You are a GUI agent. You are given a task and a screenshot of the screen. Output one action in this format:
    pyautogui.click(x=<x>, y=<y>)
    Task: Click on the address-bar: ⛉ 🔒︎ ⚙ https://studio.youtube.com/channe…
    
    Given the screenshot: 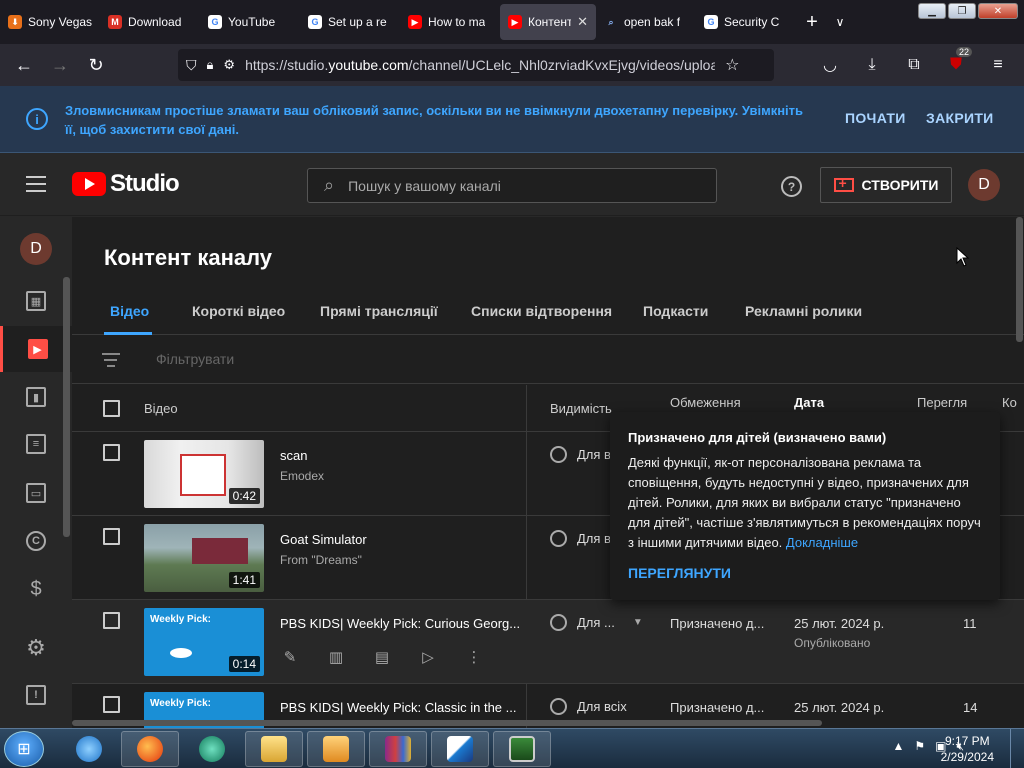 What is the action you would take?
    pyautogui.click(x=476, y=65)
    